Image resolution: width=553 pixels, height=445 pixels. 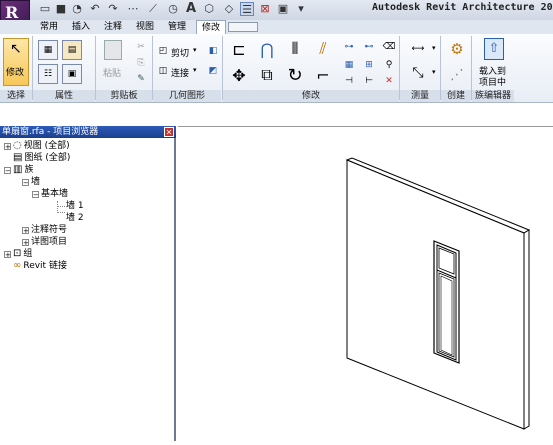 What do you see at coordinates (195, 50) in the screenshot?
I see `cut-dropdown-icon: ▾` at bounding box center [195, 50].